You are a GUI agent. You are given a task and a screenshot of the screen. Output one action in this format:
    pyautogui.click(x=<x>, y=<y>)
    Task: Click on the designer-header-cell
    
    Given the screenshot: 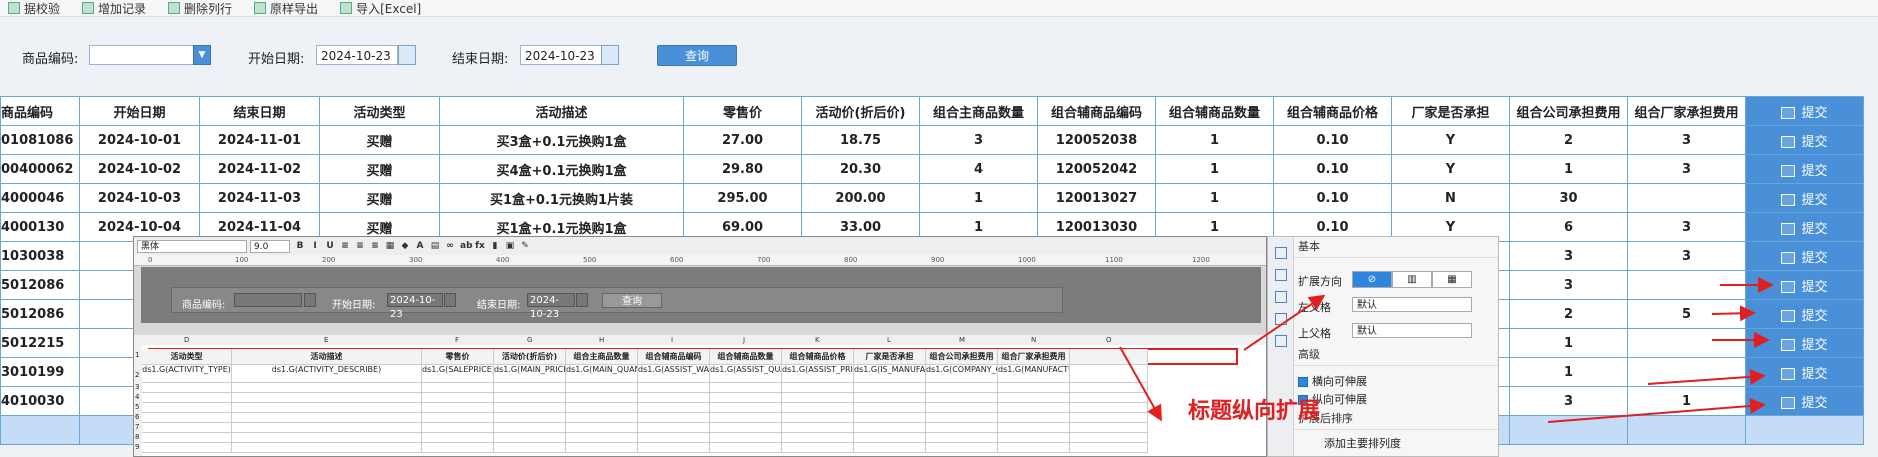 What is the action you would take?
    pyautogui.click(x=1109, y=357)
    